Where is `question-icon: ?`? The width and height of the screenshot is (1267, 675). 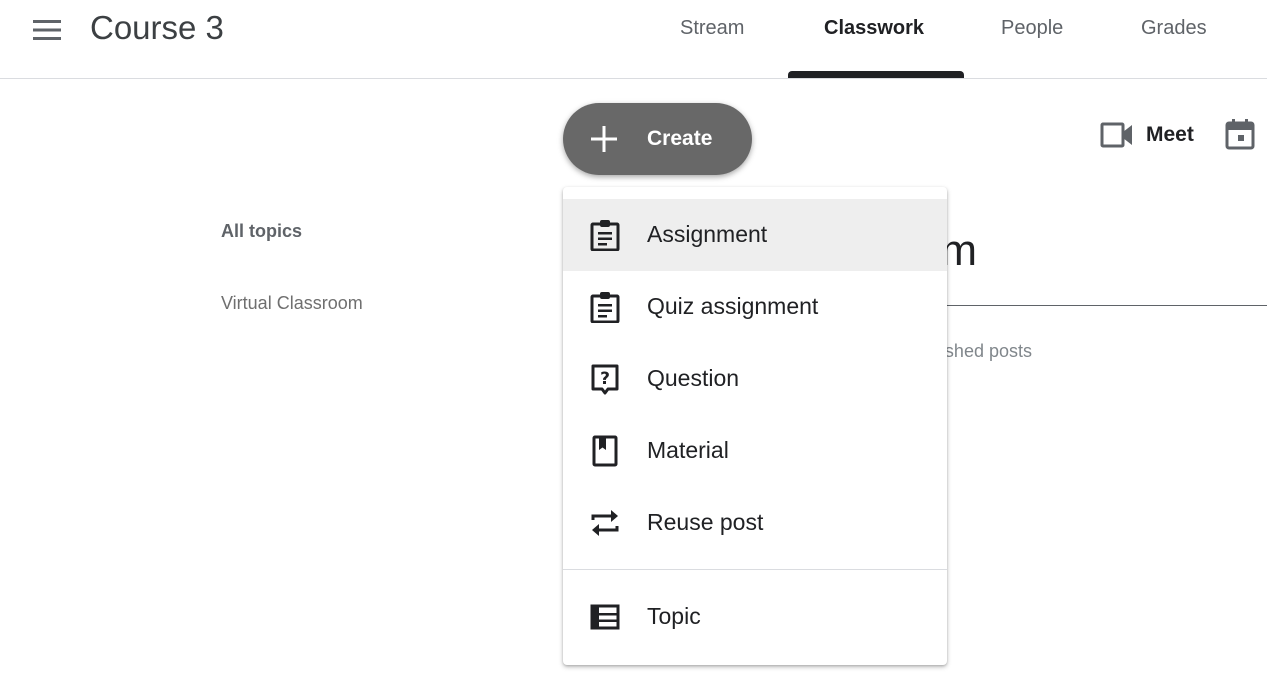 question-icon: ? is located at coordinates (605, 379).